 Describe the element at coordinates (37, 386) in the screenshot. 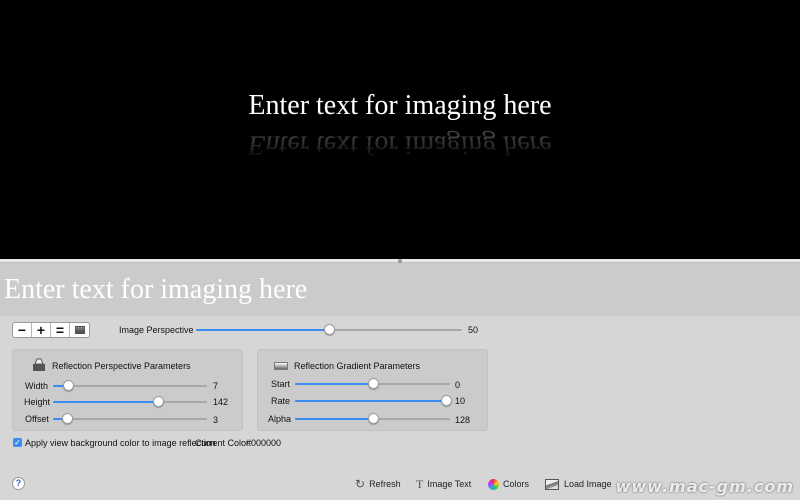

I see `width-label: Width` at that location.